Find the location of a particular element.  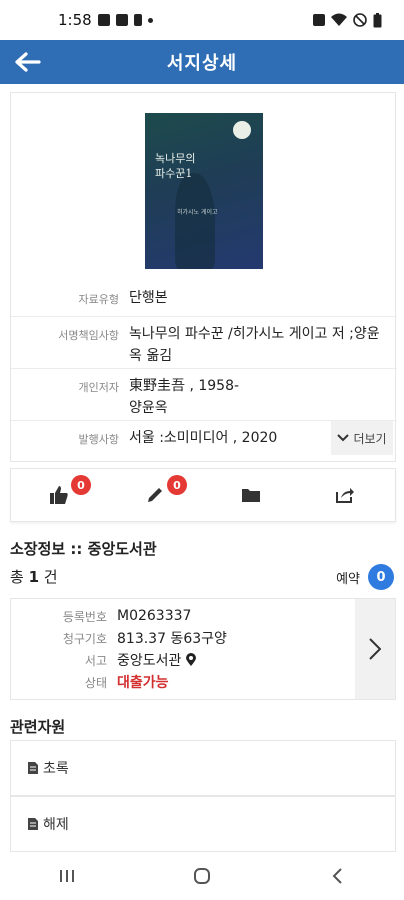

total-suffix: 건 is located at coordinates (48, 577).